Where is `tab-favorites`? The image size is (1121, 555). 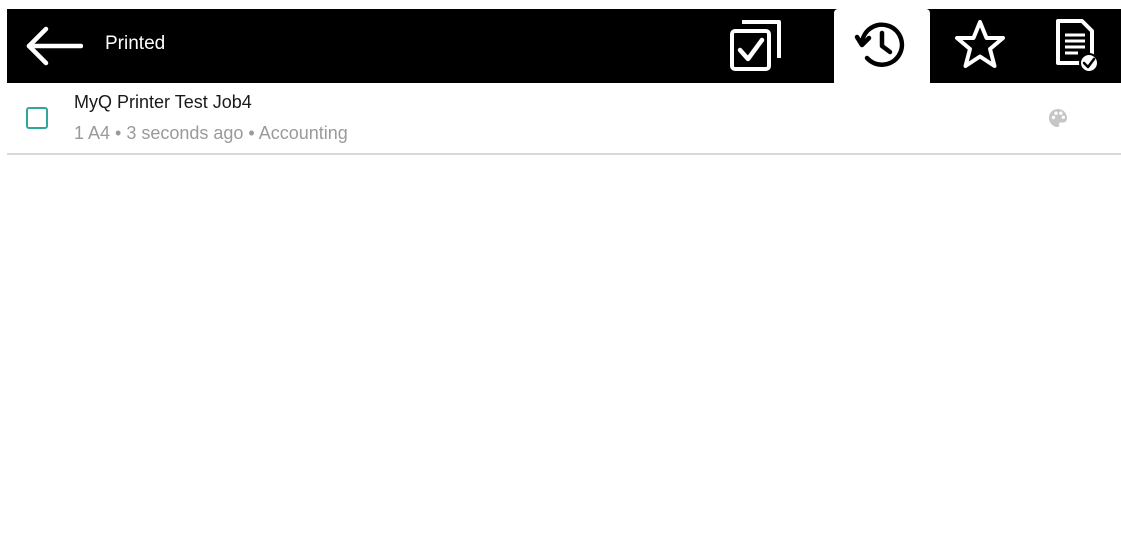
tab-favorites is located at coordinates (979, 46).